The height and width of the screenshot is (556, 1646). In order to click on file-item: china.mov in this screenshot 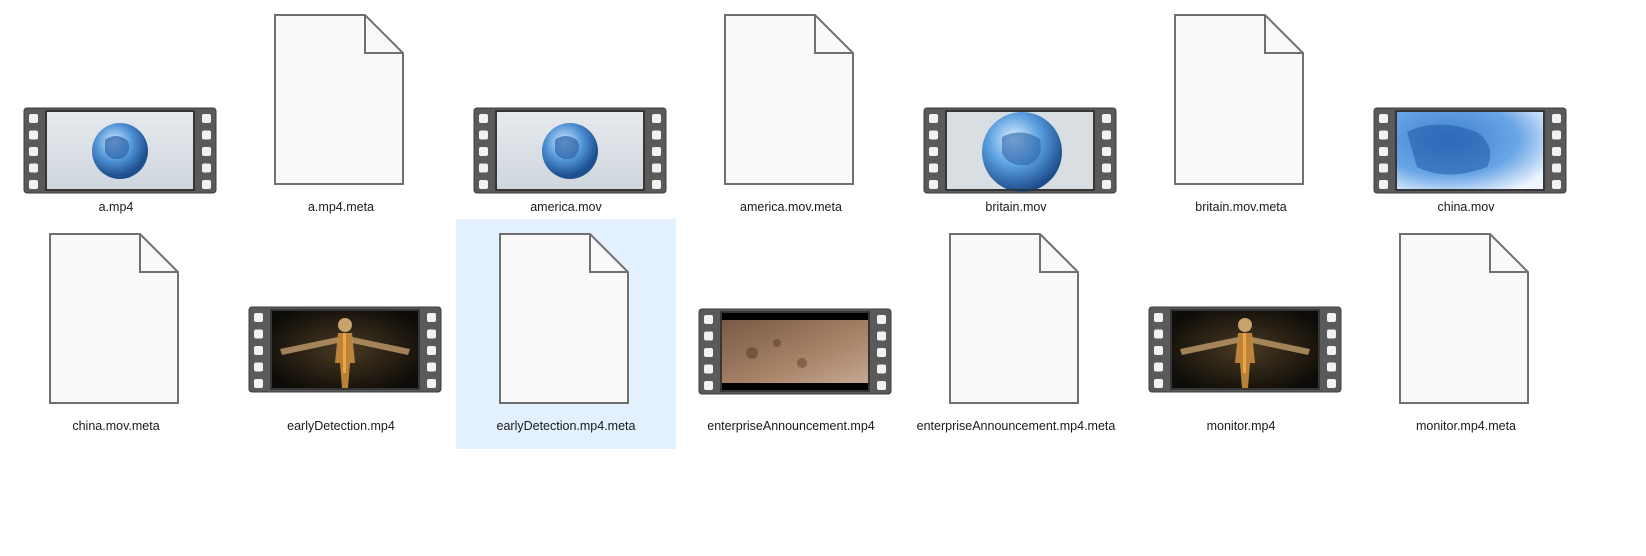, I will do `click(1466, 115)`.